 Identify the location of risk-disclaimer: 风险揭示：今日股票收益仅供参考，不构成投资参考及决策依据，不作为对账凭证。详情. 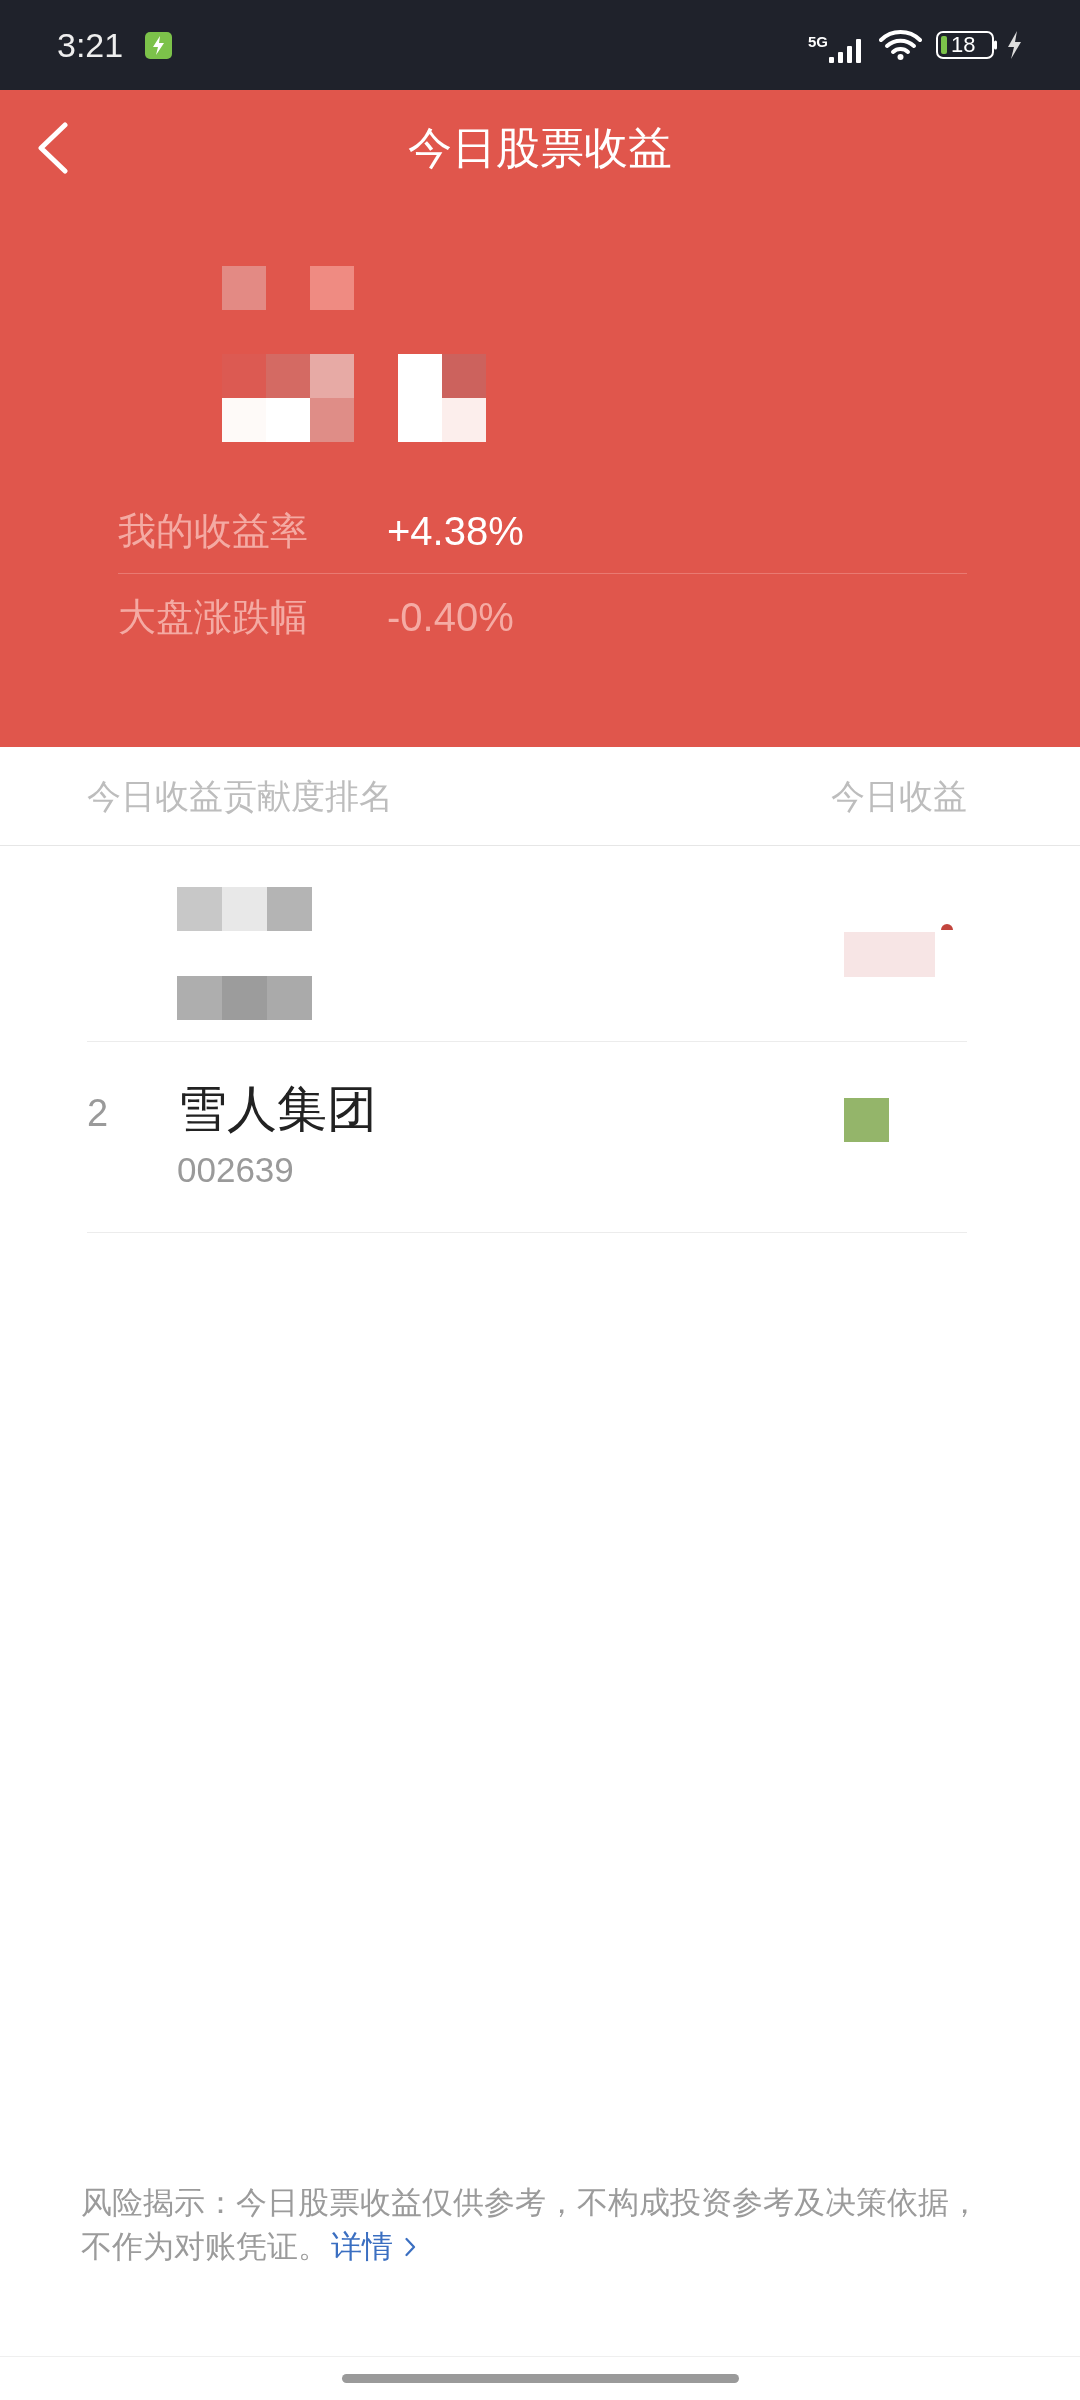
(532, 2225).